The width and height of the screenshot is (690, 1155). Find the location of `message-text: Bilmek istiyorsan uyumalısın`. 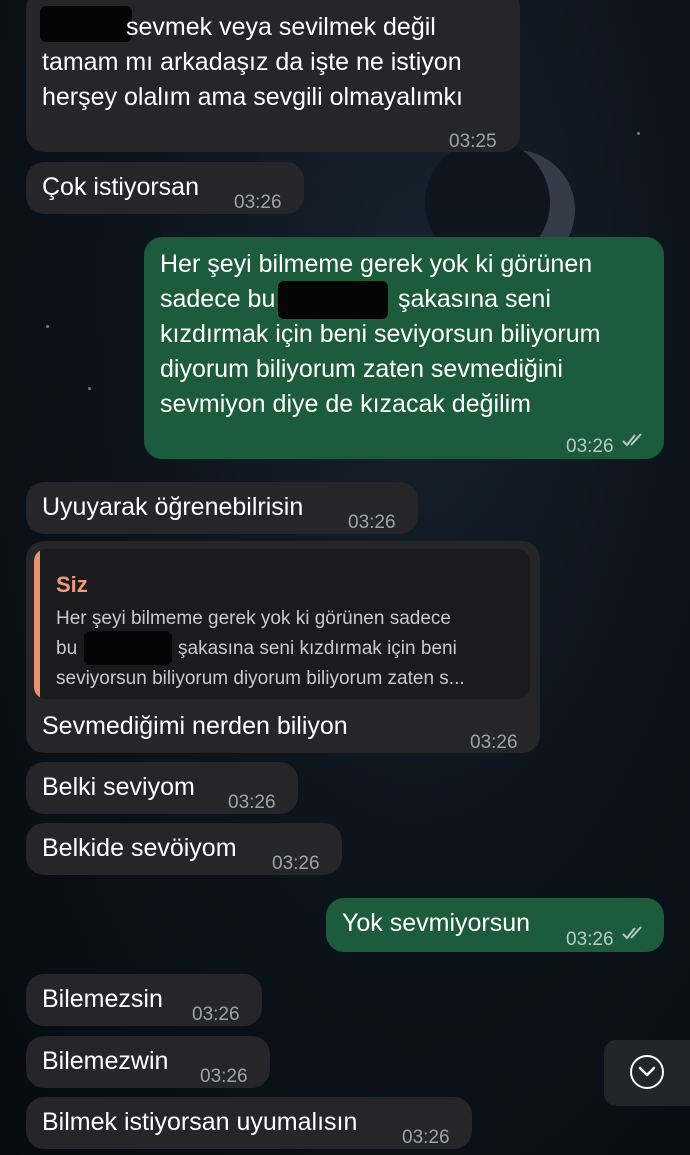

message-text: Bilmek istiyorsan uyumalısın is located at coordinates (200, 1122).